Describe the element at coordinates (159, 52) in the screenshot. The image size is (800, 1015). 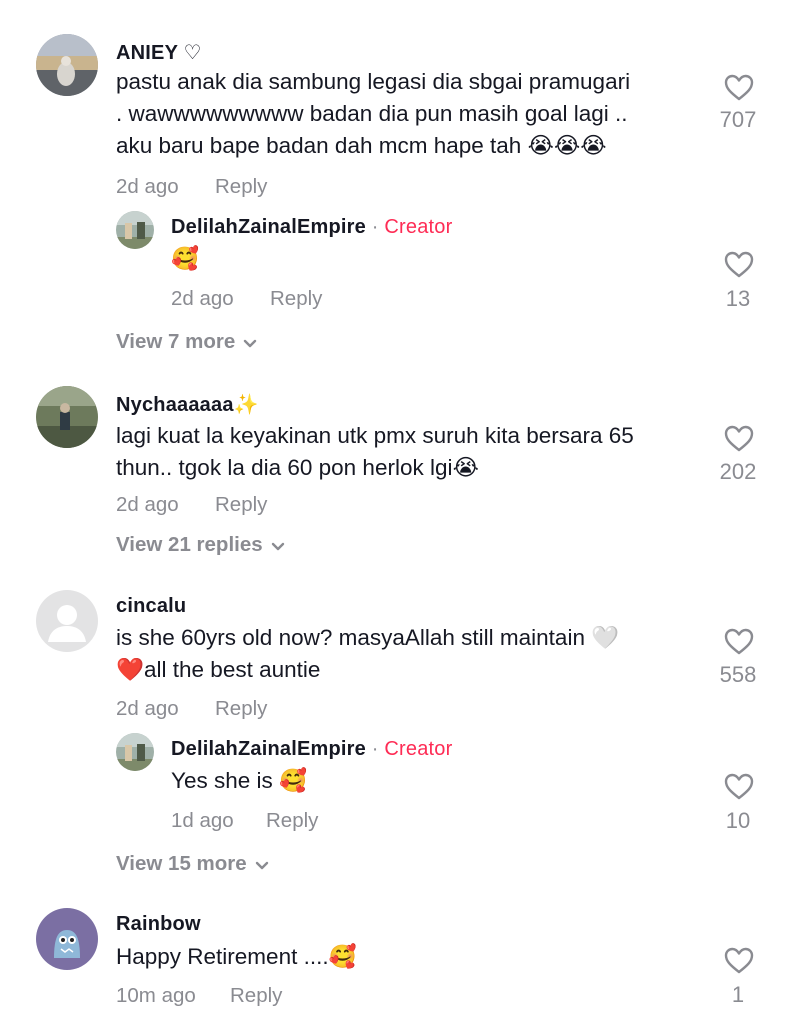
I see `comment-username: ANIEY ♡` at that location.